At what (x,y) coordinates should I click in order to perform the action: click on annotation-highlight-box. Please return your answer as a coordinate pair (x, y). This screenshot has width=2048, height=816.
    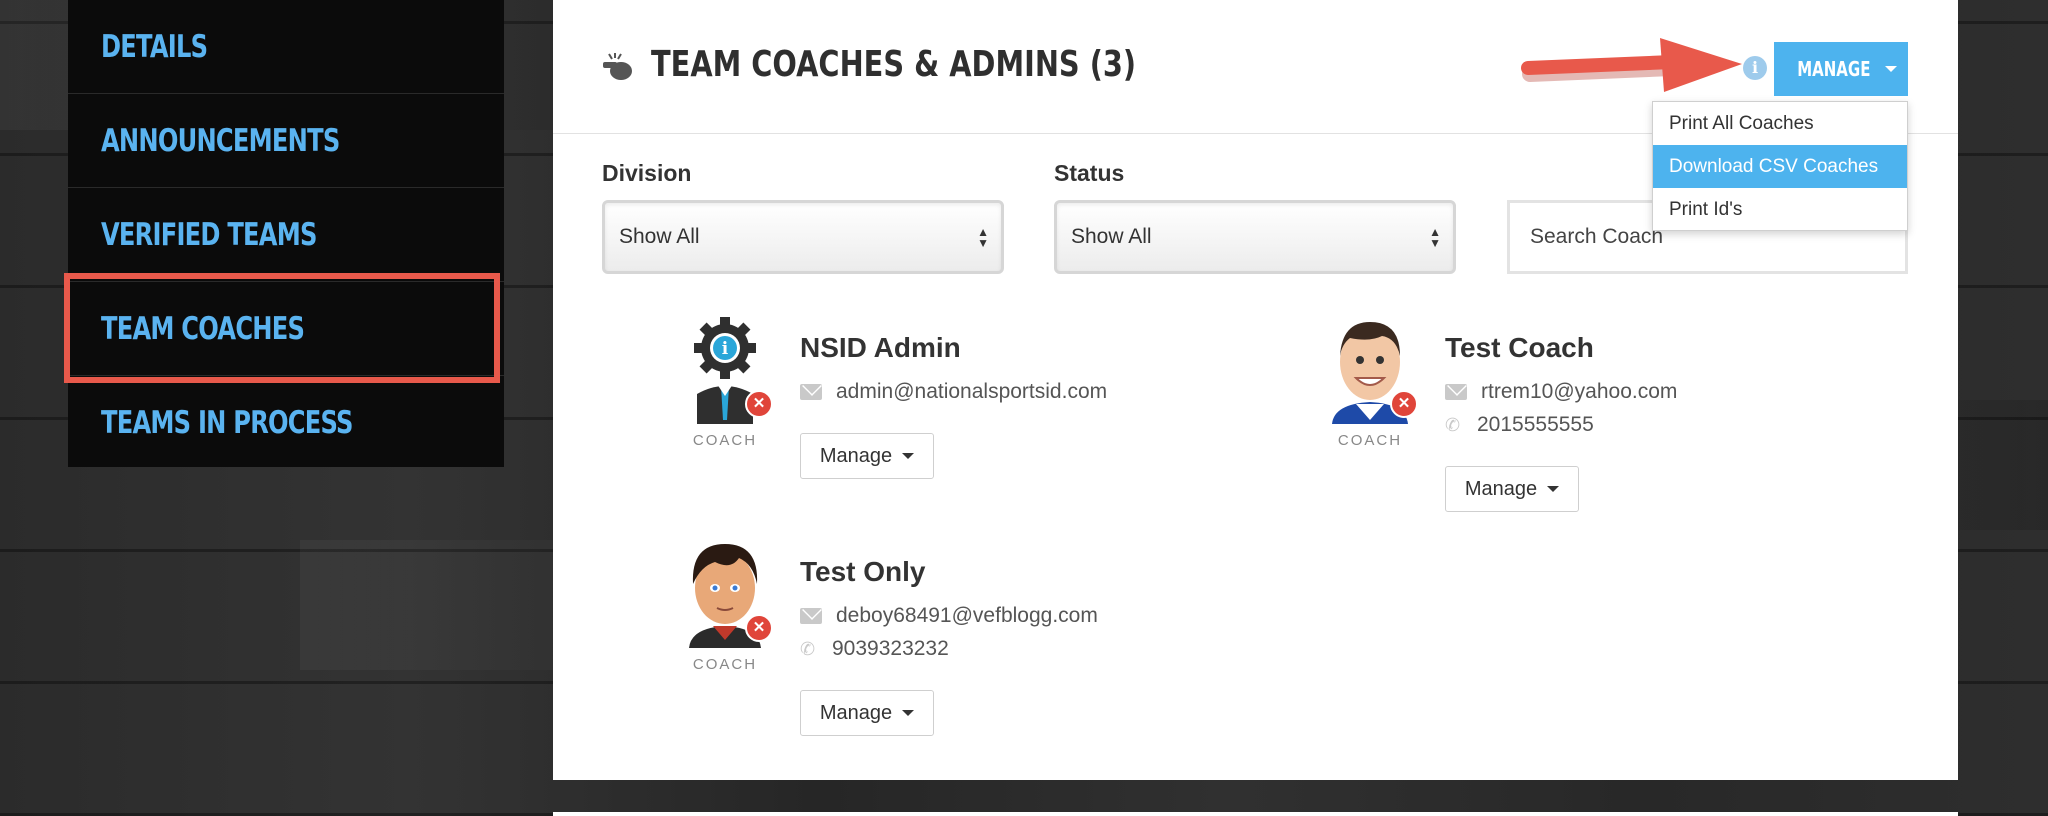
    Looking at the image, I should click on (282, 328).